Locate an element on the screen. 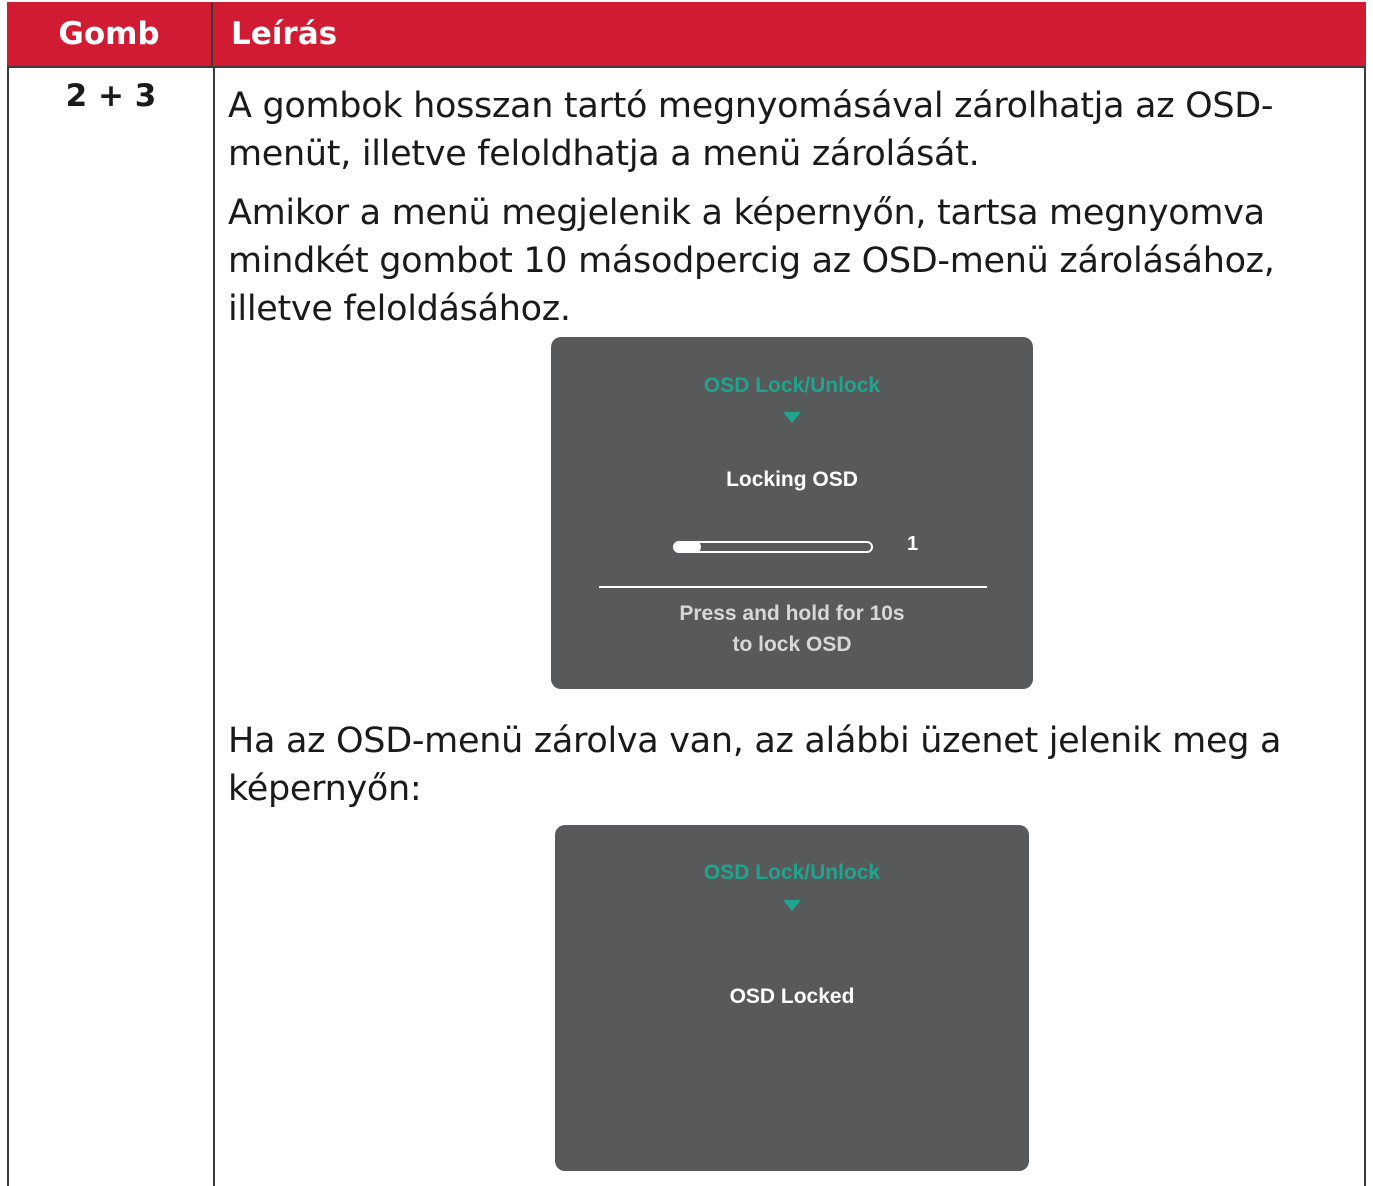 This screenshot has width=1373, height=1186. key-combination: 2 + 3 is located at coordinates (111, 96).